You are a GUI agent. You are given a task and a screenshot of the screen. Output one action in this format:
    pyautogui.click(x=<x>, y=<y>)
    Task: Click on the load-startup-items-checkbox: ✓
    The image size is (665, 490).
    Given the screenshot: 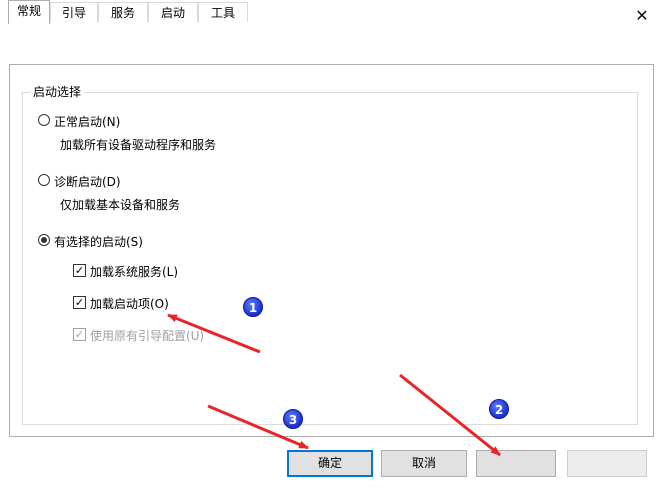 What is the action you would take?
    pyautogui.click(x=79, y=302)
    